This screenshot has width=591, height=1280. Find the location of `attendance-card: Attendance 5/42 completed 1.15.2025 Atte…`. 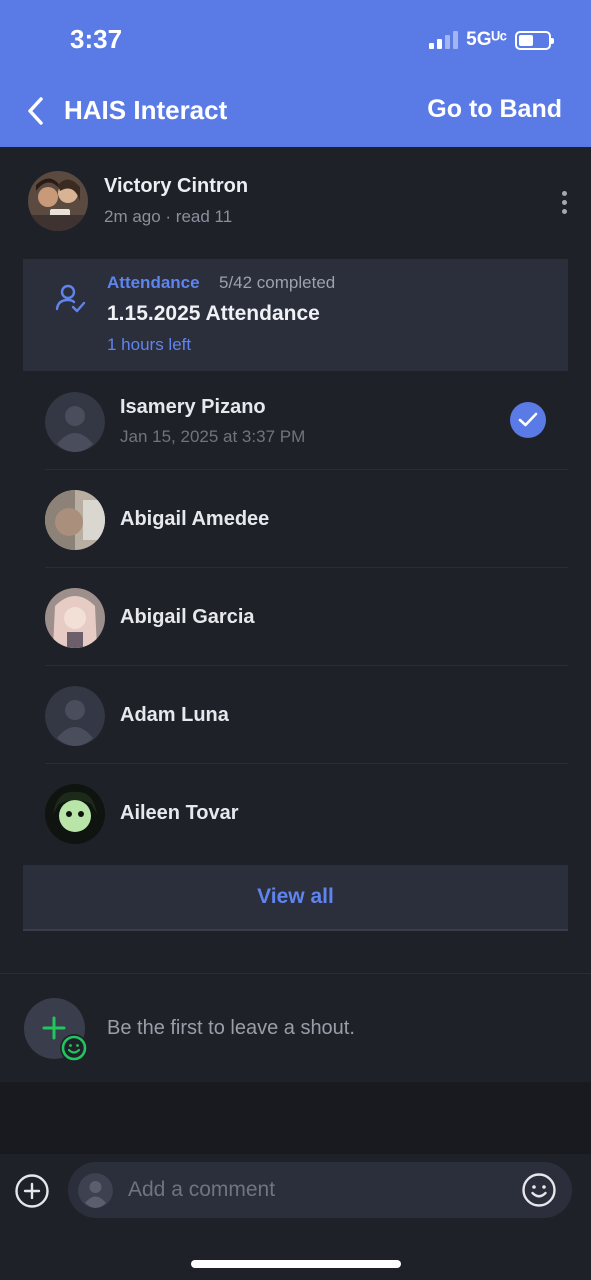

attendance-card: Attendance 5/42 completed 1.15.2025 Atte… is located at coordinates (295, 315).